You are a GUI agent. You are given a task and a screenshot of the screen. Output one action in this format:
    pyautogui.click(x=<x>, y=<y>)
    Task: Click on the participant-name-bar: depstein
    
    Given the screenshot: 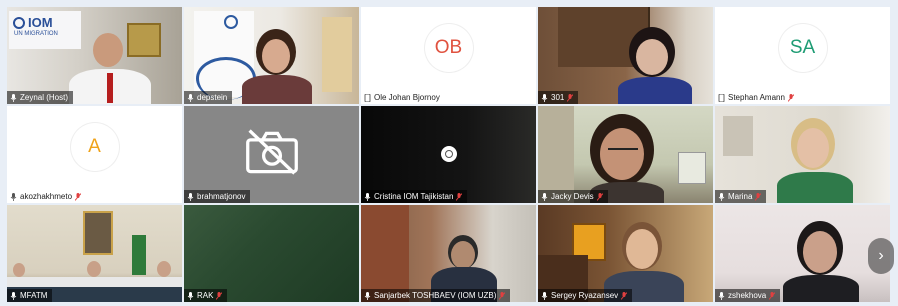 What is the action you would take?
    pyautogui.click(x=208, y=97)
    